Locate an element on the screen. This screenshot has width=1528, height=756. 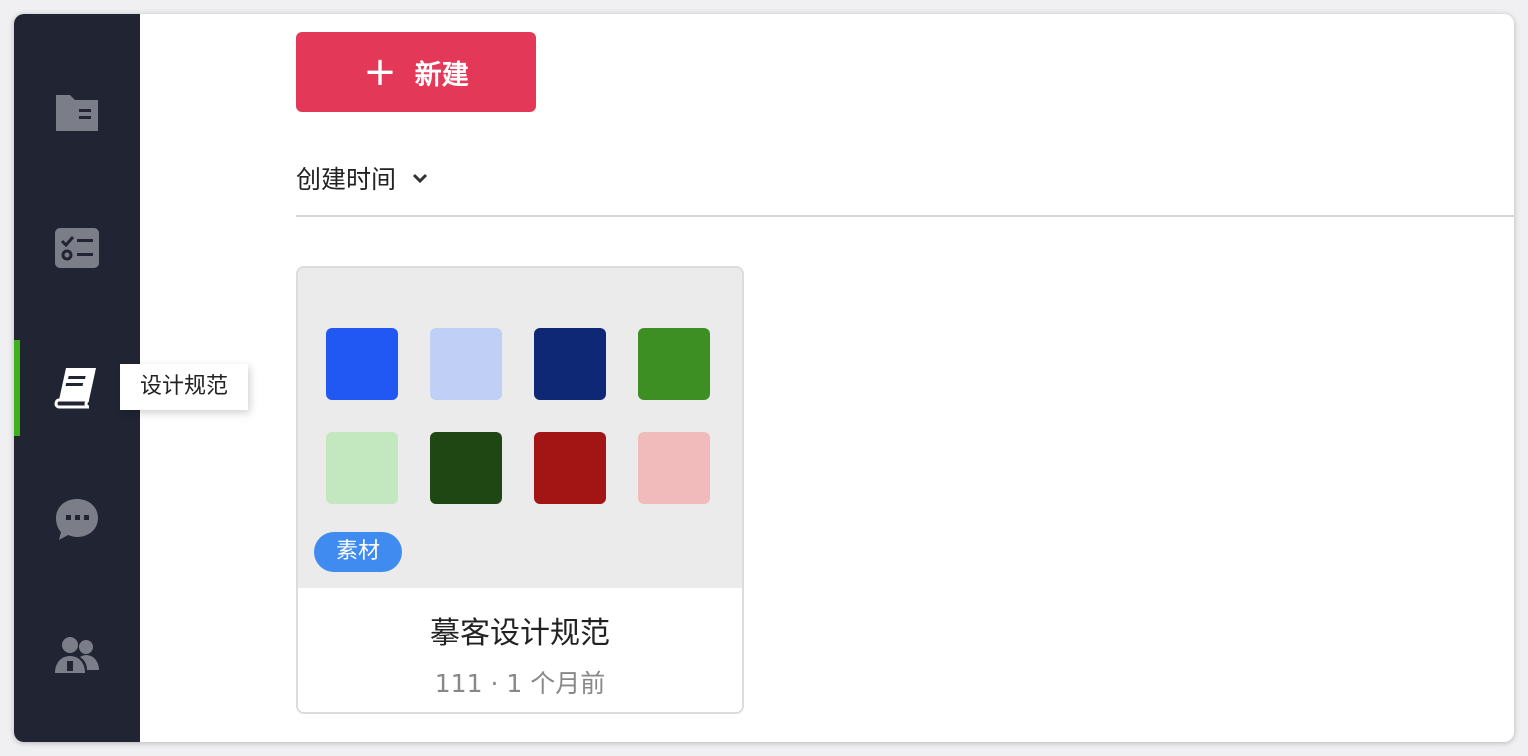
chevron-down-icon is located at coordinates (420, 178).